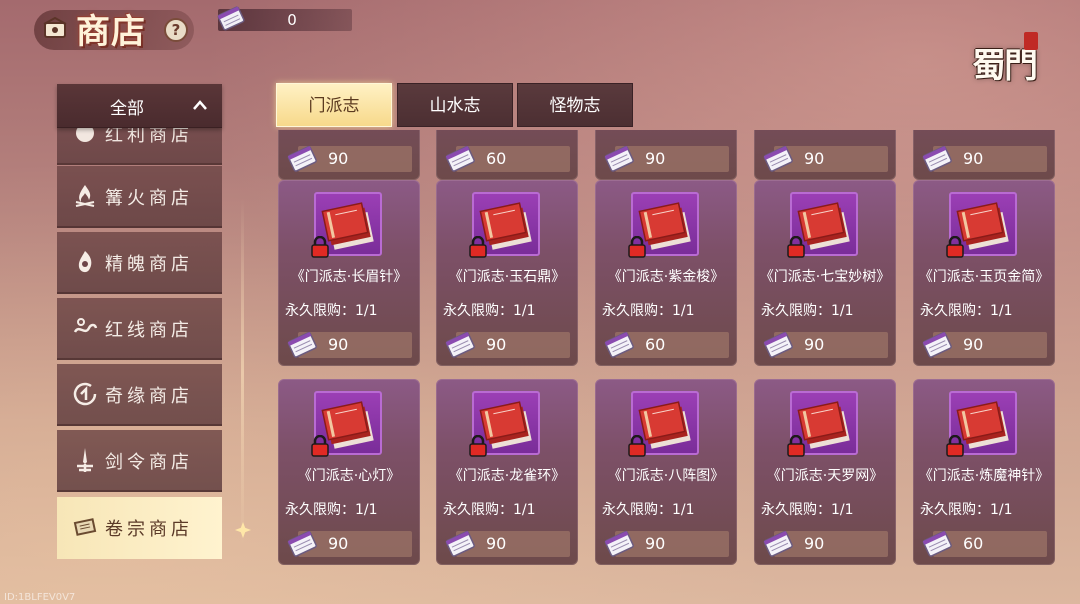 The image size is (1080, 604). I want to click on item-card: 《门派志·七宝妙树》 永久限购：1/1 90, so click(825, 273).